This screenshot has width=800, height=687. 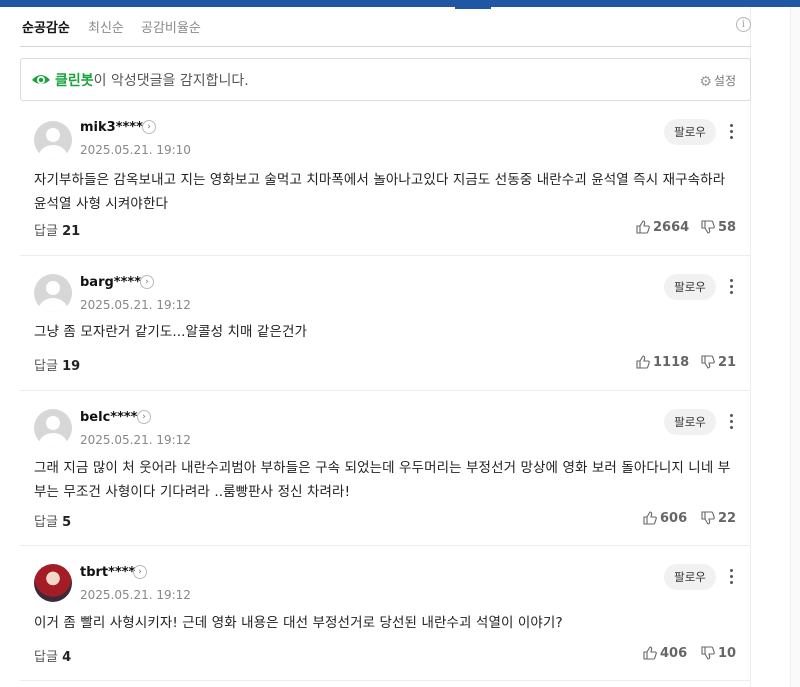 I want to click on like-button: 406, so click(x=665, y=653).